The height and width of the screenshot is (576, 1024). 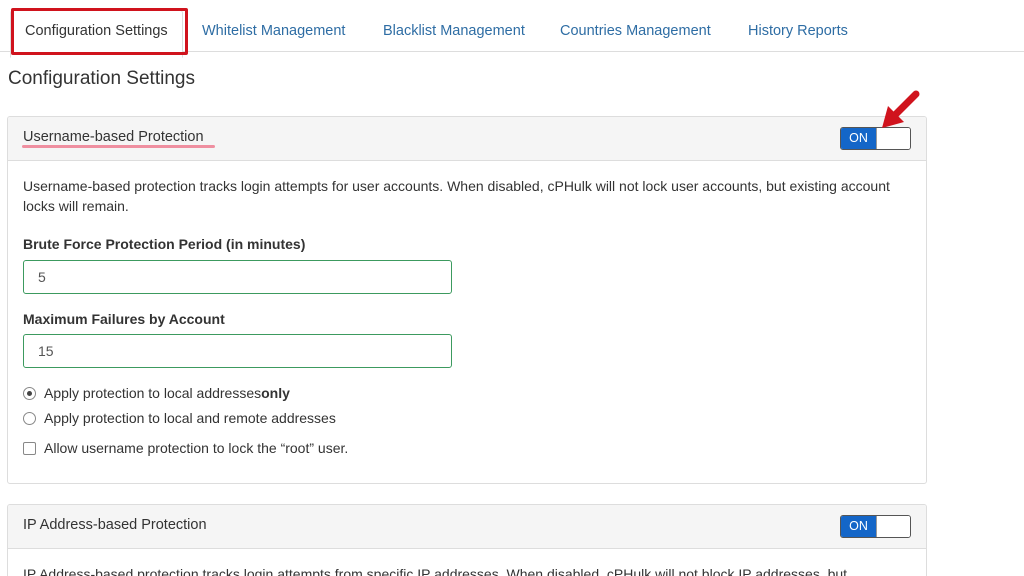 I want to click on panel-heading: Username-based Protection ON, so click(x=467, y=139).